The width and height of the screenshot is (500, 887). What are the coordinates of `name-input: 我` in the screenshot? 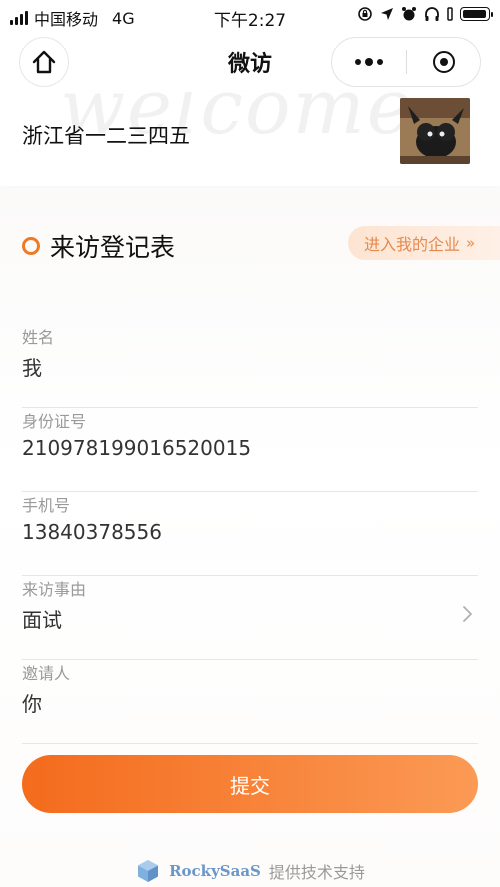 It's located at (32, 366).